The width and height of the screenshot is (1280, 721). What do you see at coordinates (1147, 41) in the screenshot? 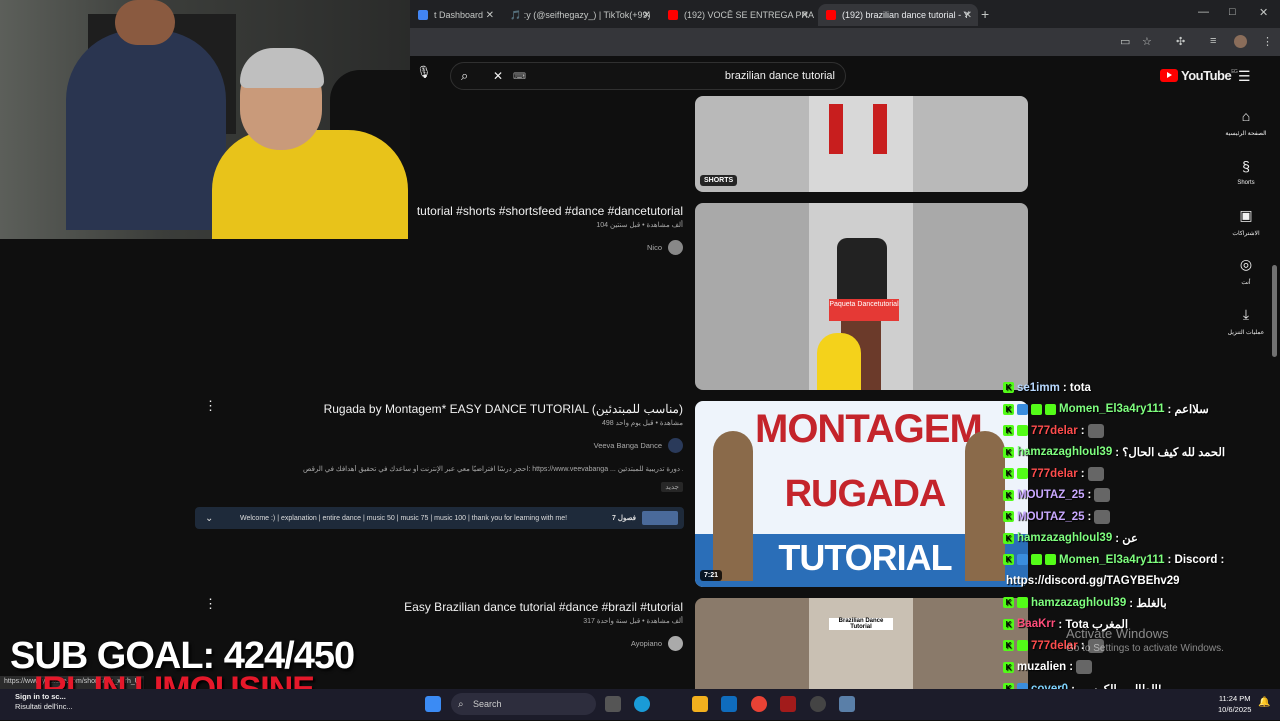
I see `bookmark-star-icon: ☆` at bounding box center [1147, 41].